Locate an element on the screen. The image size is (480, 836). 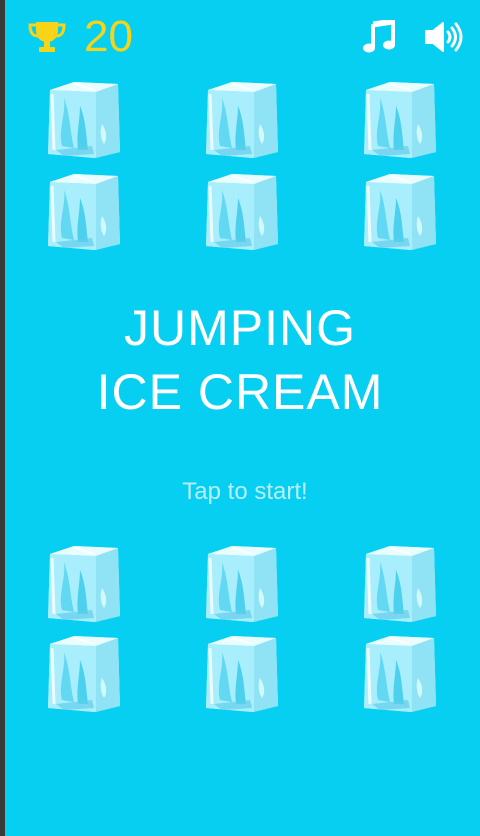
speaker-icon is located at coordinates (444, 37).